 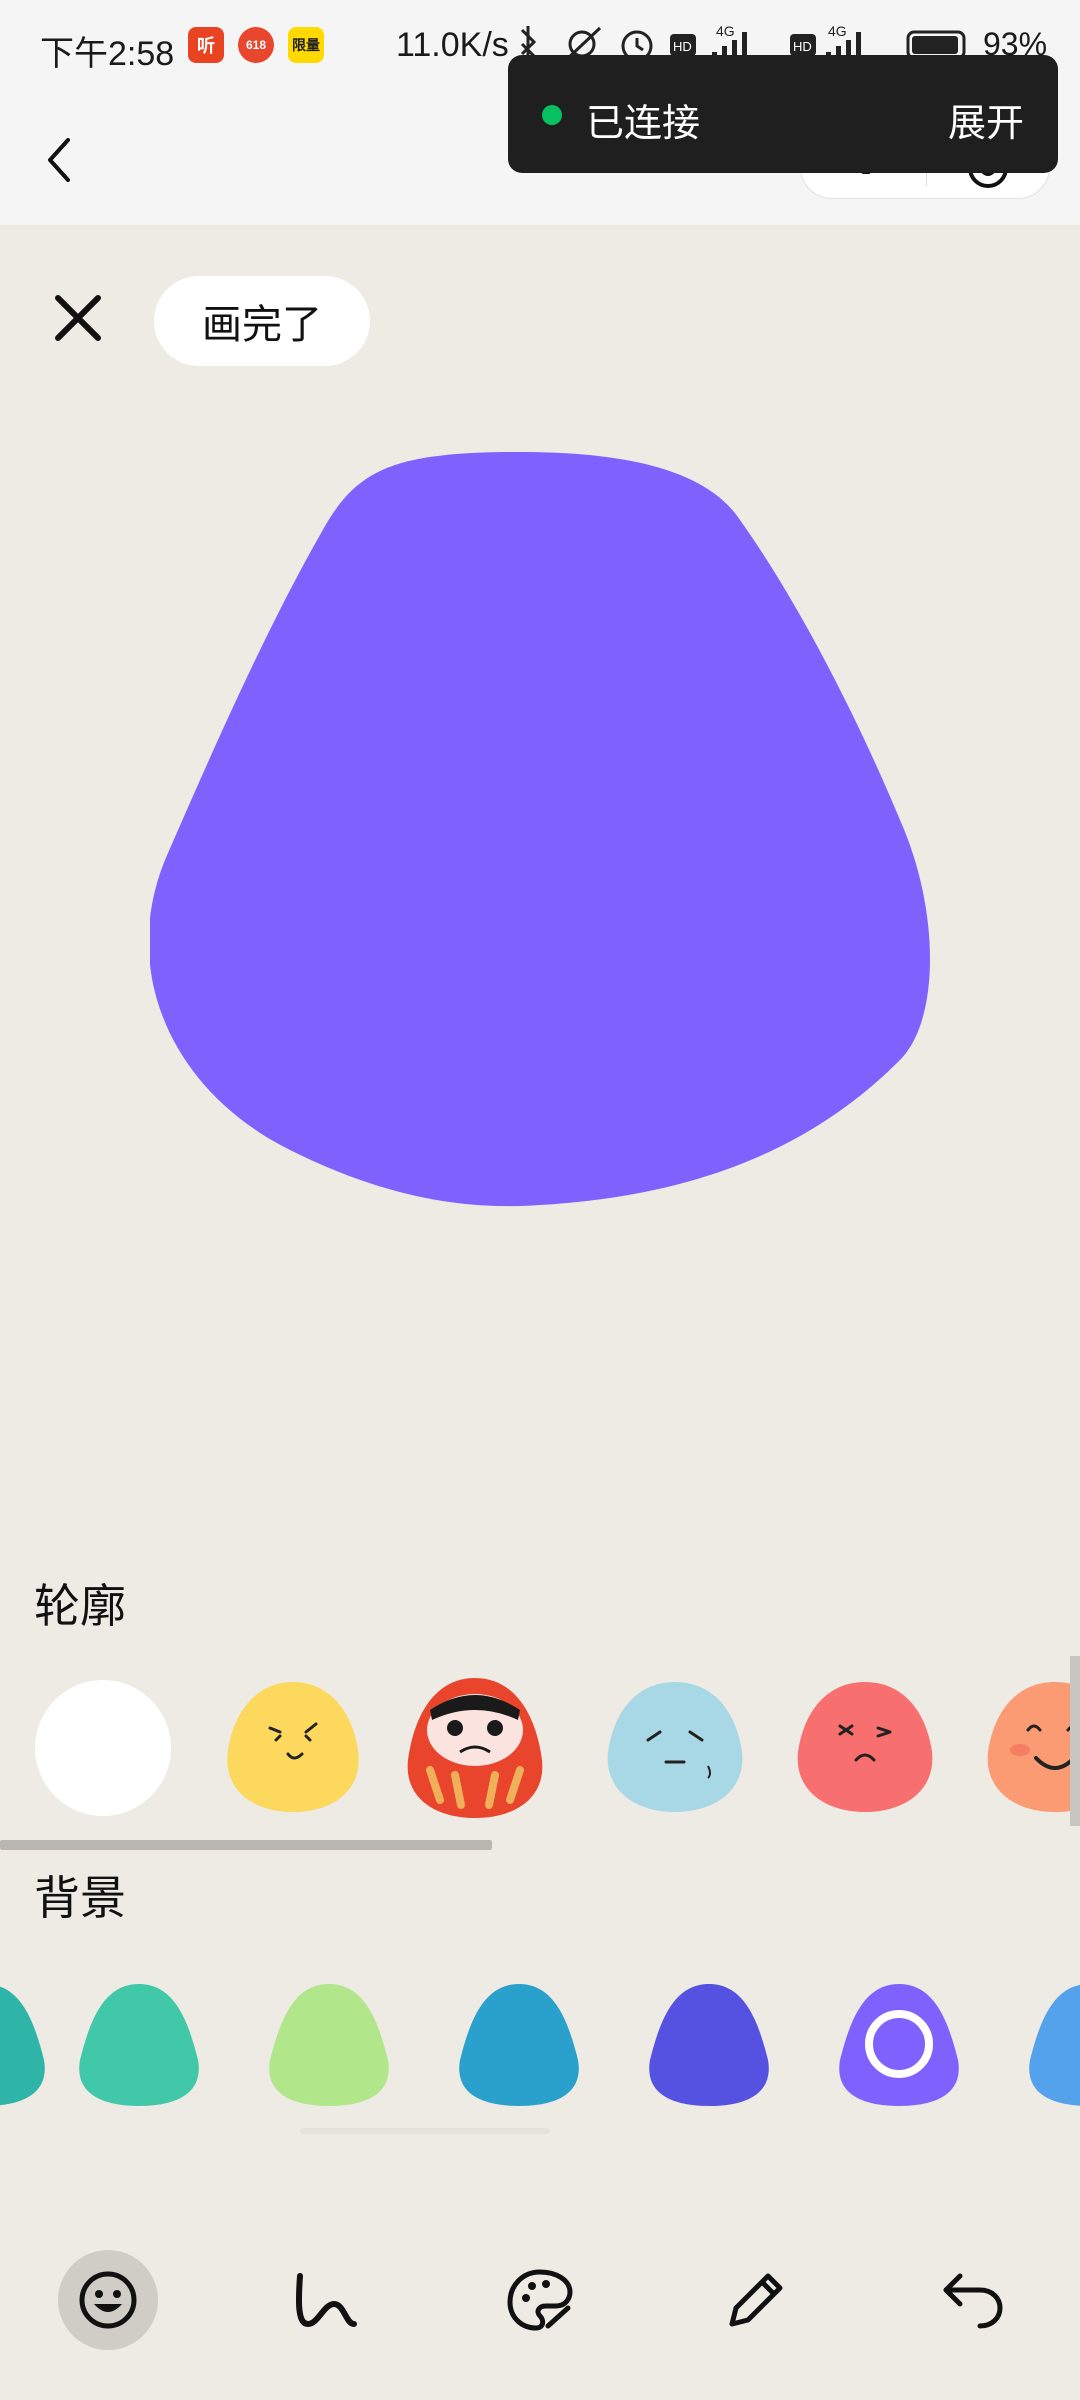 I want to click on connection-toast: 已连接 展开, so click(x=783, y=114).